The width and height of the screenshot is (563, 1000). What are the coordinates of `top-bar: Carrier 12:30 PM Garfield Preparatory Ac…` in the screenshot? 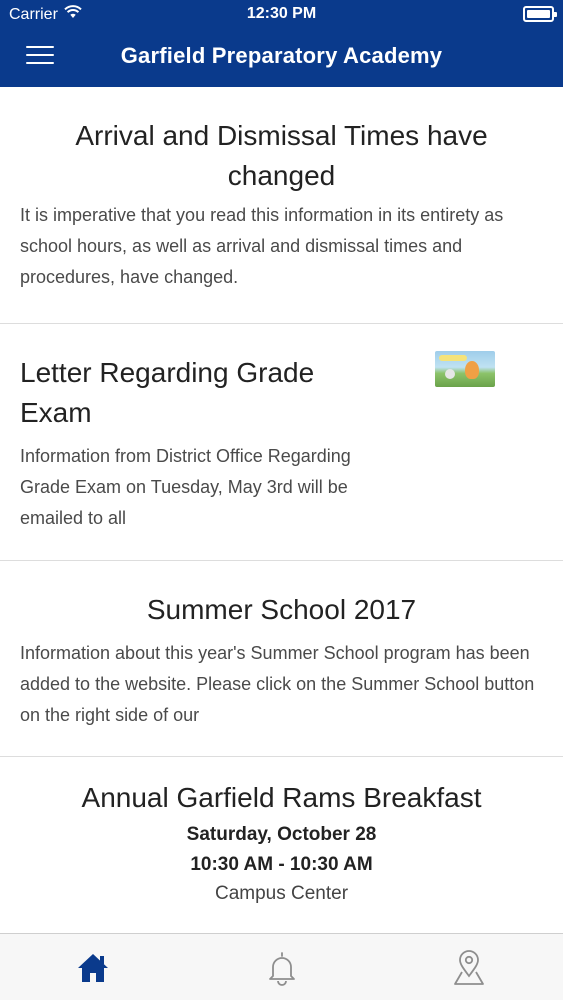 It's located at (281, 43).